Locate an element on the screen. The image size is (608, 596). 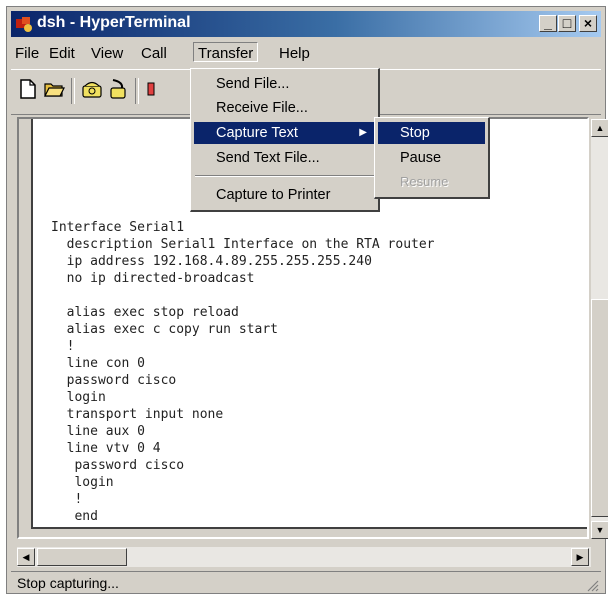
vertical-scrollbar: ▲ ▼ is located at coordinates (599, 329).